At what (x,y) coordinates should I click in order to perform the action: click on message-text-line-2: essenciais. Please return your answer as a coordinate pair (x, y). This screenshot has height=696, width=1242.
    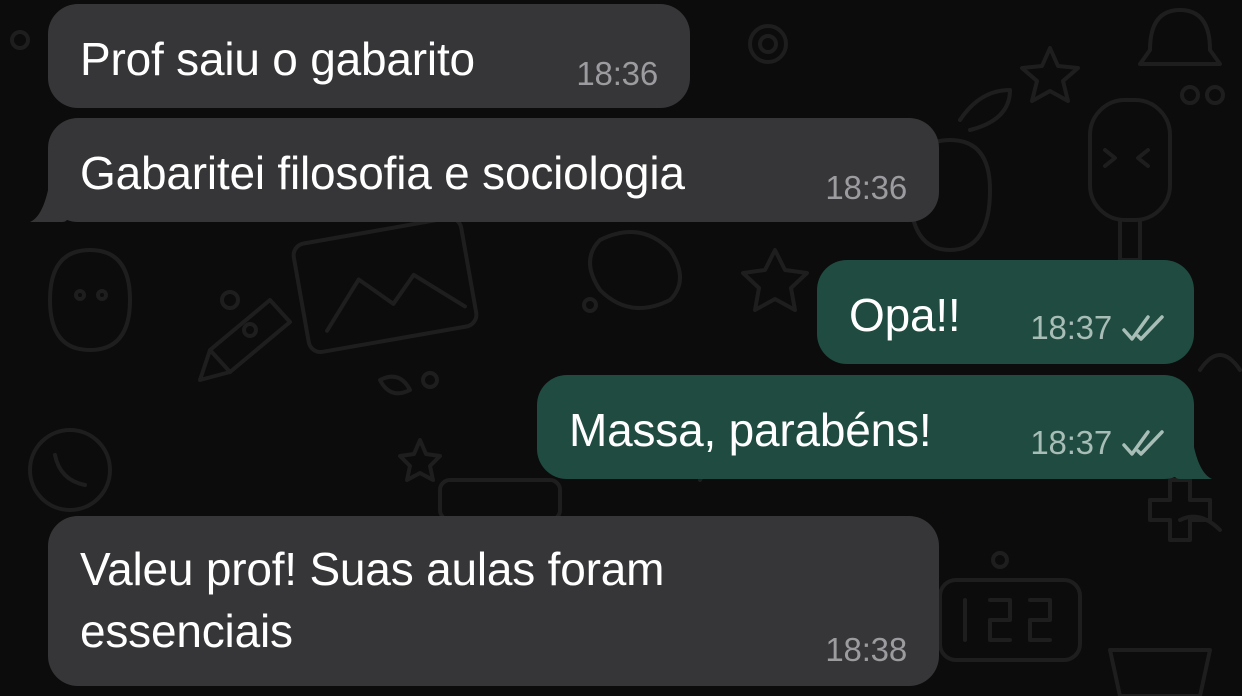
    Looking at the image, I should click on (186, 631).